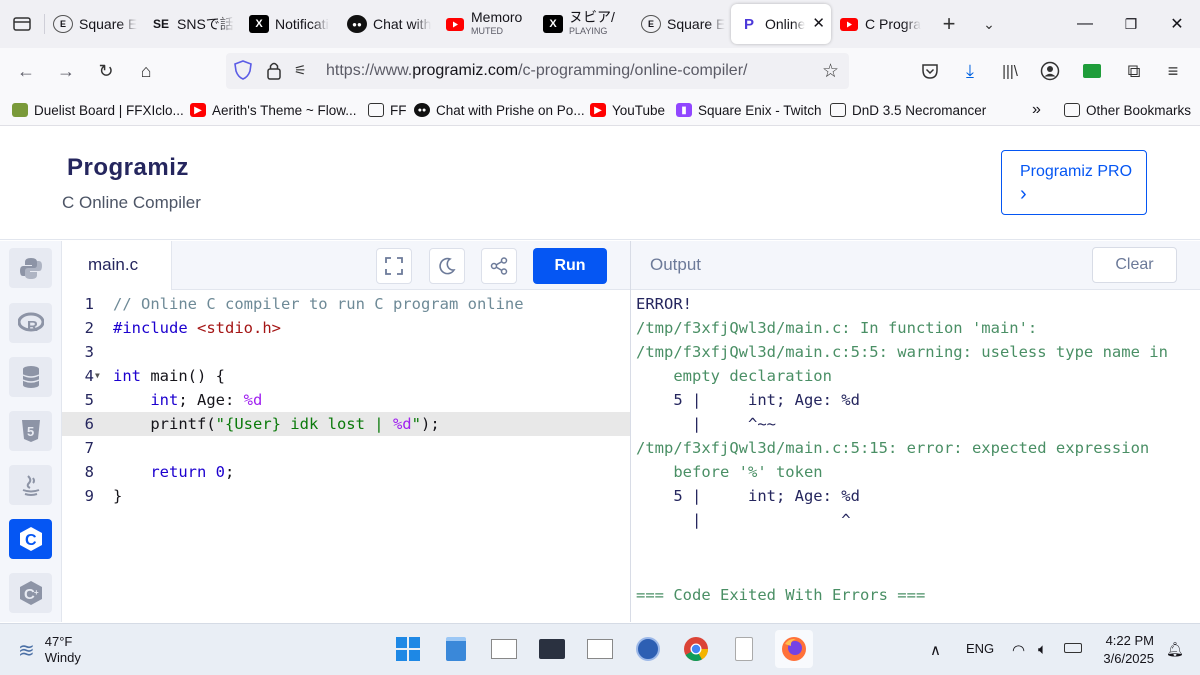 The image size is (1200, 675). Describe the element at coordinates (1134, 71) in the screenshot. I see `extensions-puzzle-icon: ⧉` at that location.